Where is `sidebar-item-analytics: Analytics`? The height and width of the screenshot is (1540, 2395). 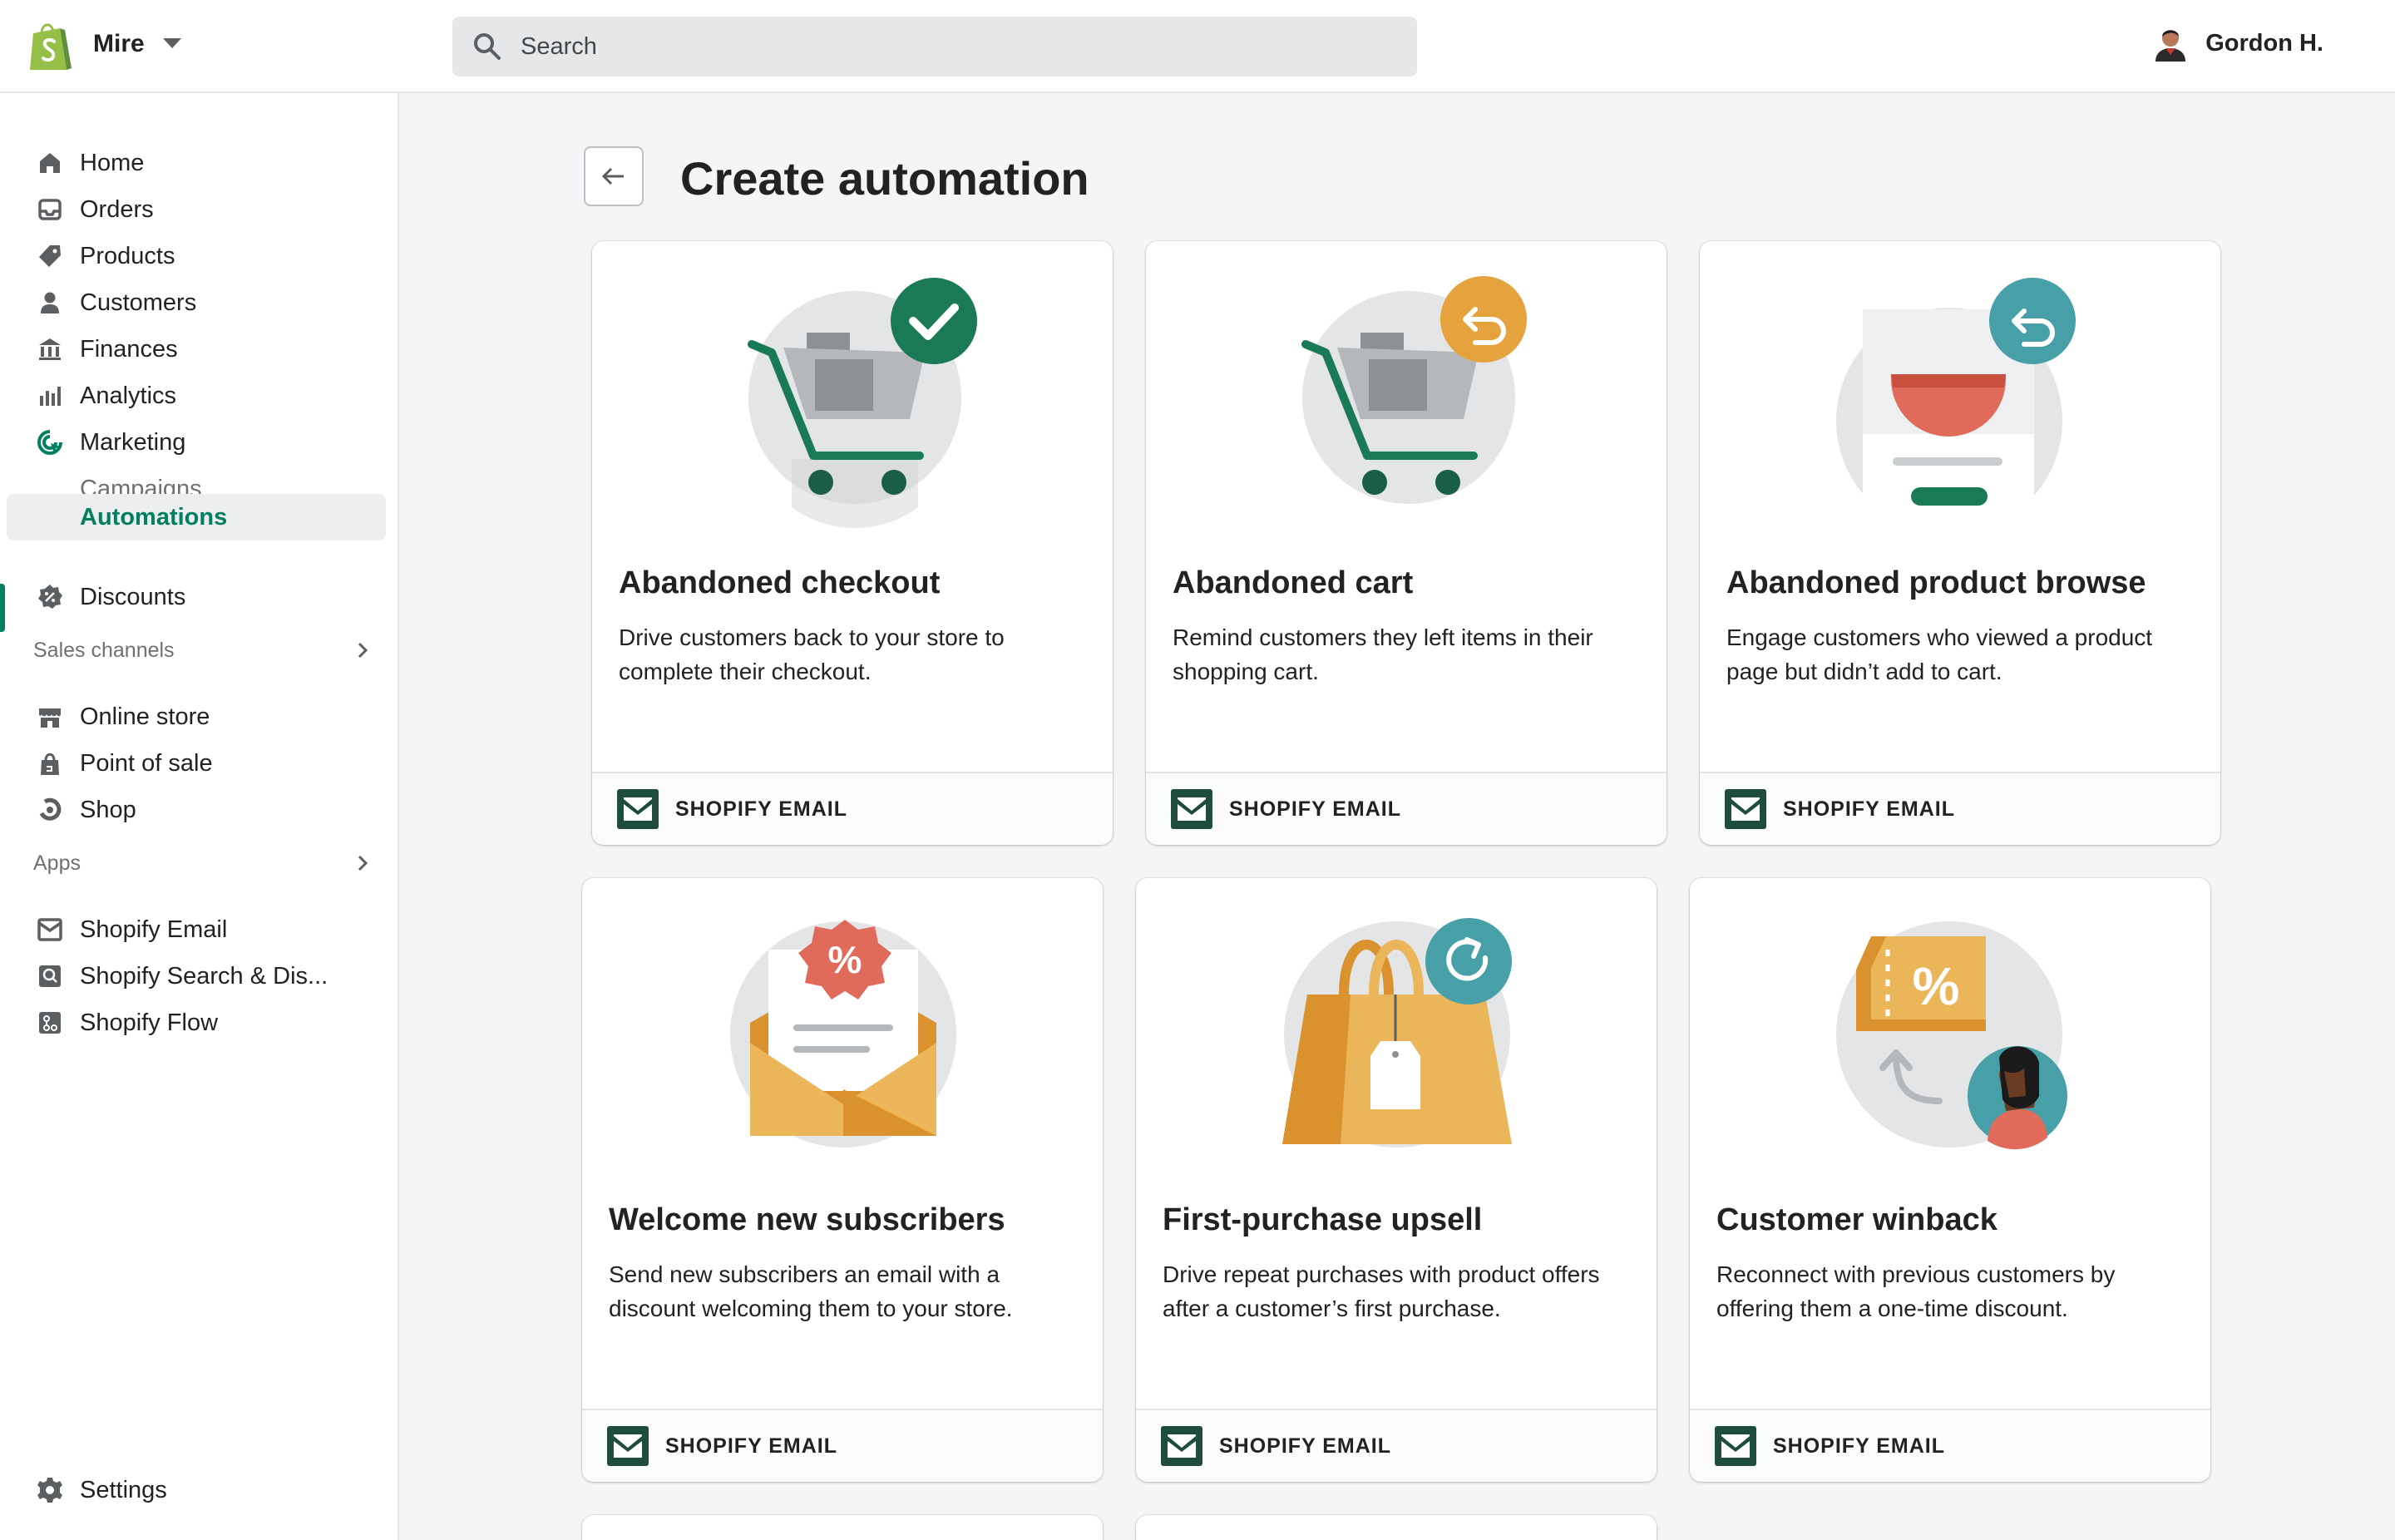
sidebar-item-analytics: Analytics is located at coordinates (199, 396).